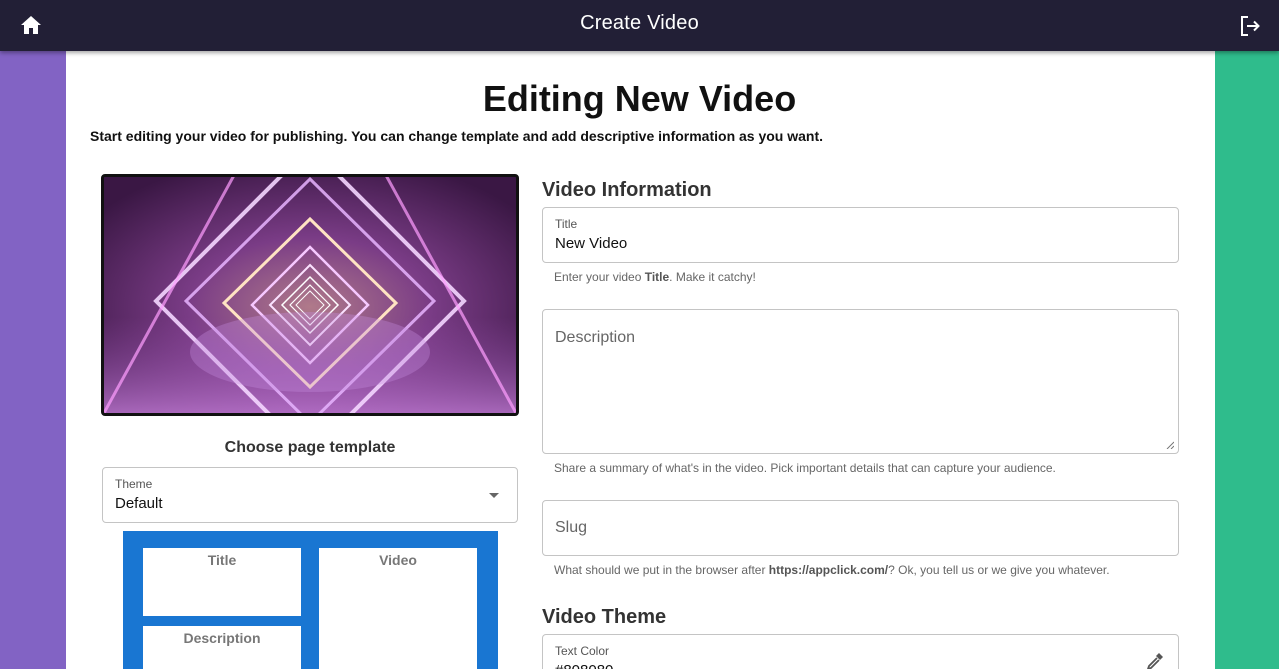 This screenshot has width=1279, height=669. What do you see at coordinates (398, 560) in the screenshot?
I see `template-video-label: Video` at bounding box center [398, 560].